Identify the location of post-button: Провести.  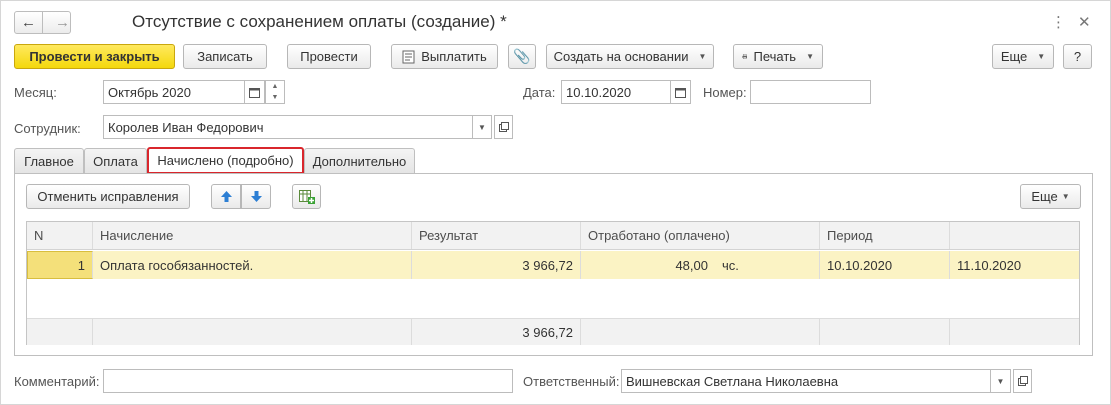
(329, 56).